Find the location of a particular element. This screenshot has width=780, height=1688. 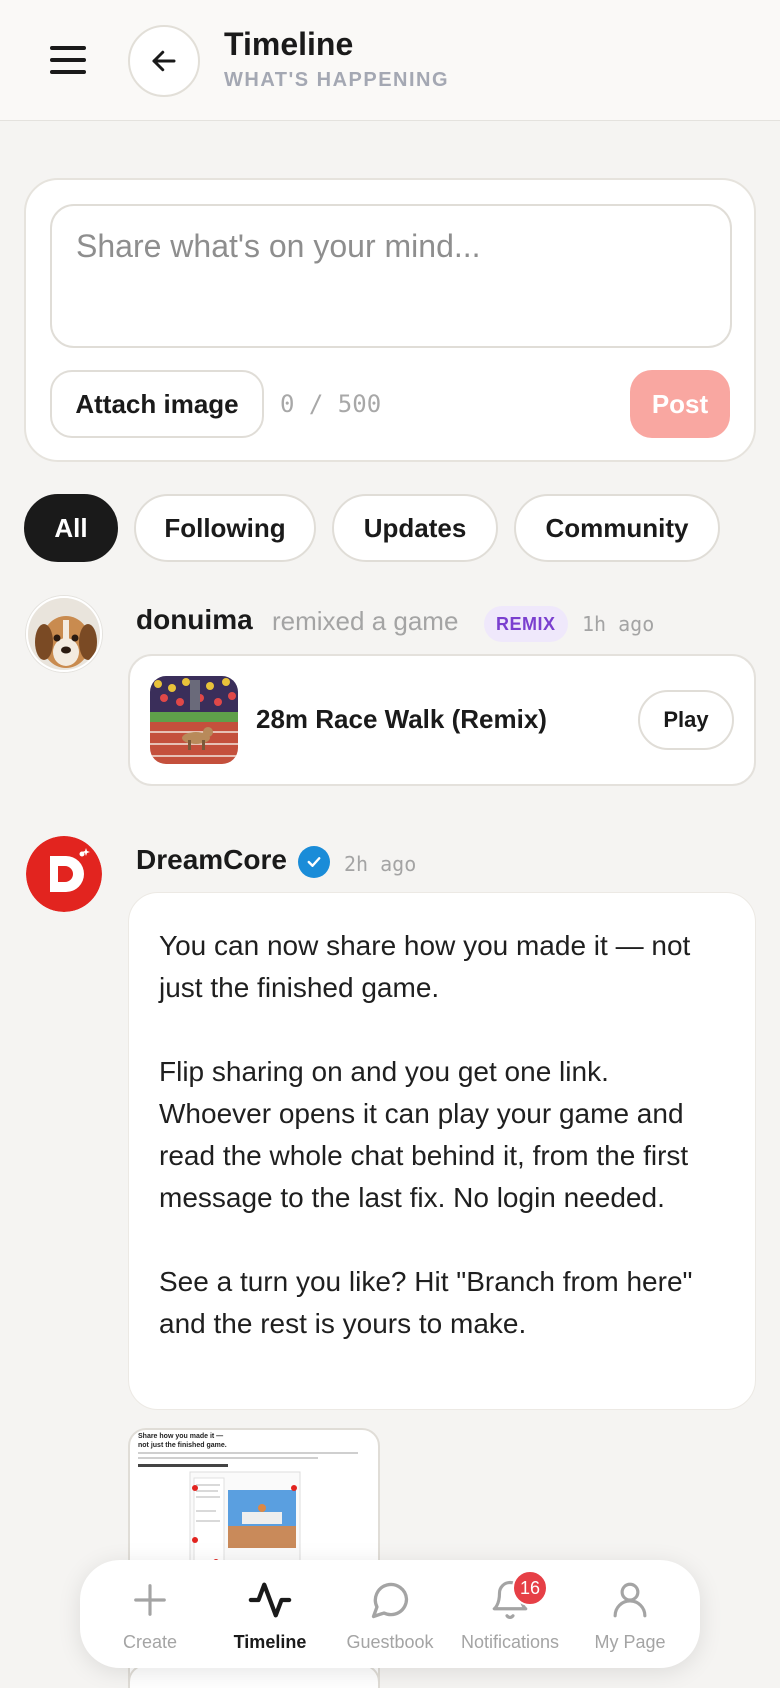

game-card: 28m Race Walk (Remix) Play is located at coordinates (442, 720).